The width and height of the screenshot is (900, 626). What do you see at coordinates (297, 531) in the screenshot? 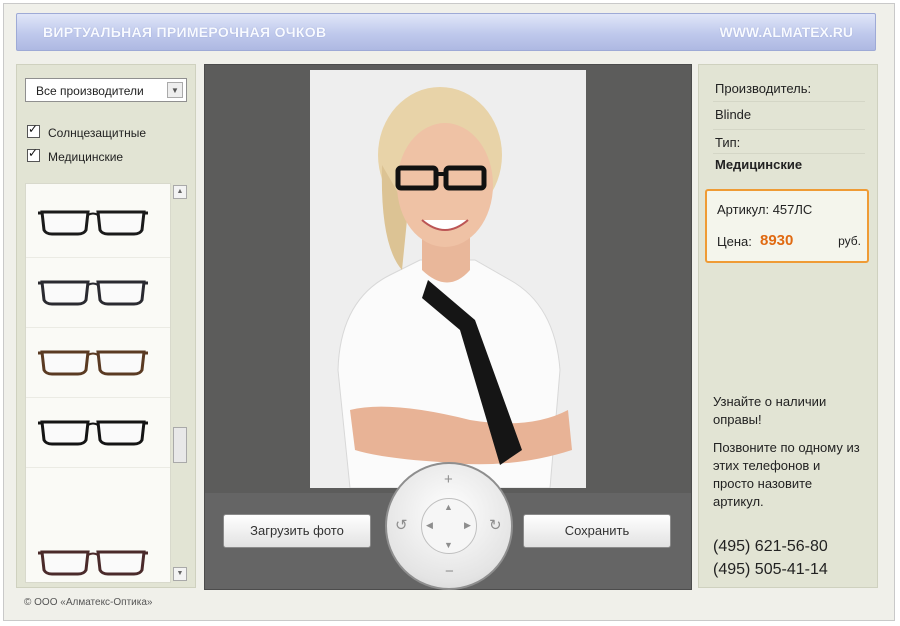
I see `upload-photo-button: Загрузить фото` at bounding box center [297, 531].